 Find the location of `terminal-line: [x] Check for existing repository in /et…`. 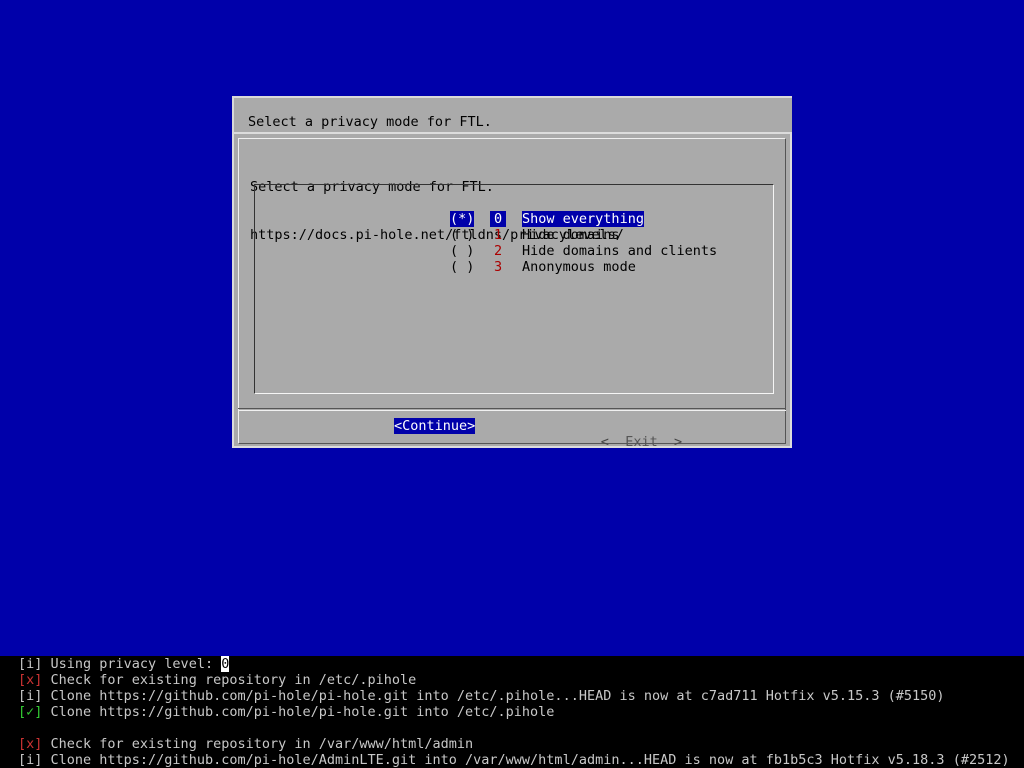

terminal-line: [x] Check for existing repository in /et… is located at coordinates (217, 680).